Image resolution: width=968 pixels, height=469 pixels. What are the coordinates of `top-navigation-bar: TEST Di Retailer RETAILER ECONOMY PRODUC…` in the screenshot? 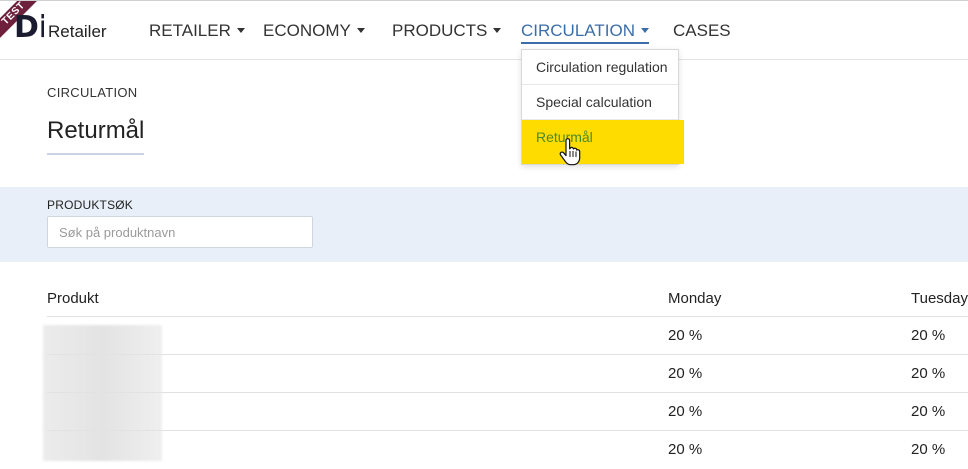 It's located at (484, 30).